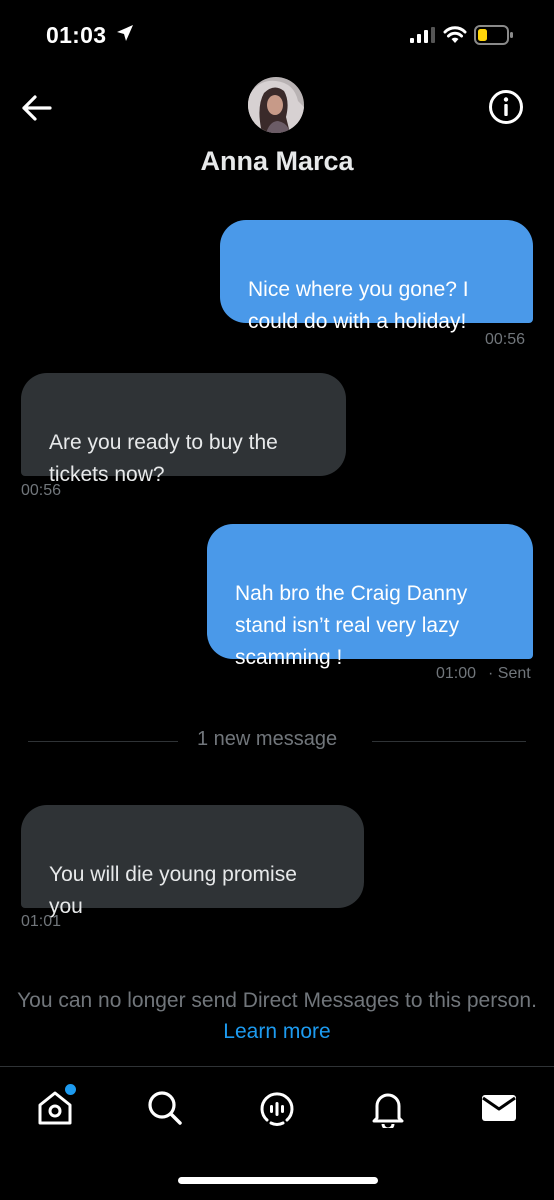 The image size is (554, 1200). What do you see at coordinates (192, 861) in the screenshot?
I see `message-bubble-incoming: You will die young promise you` at bounding box center [192, 861].